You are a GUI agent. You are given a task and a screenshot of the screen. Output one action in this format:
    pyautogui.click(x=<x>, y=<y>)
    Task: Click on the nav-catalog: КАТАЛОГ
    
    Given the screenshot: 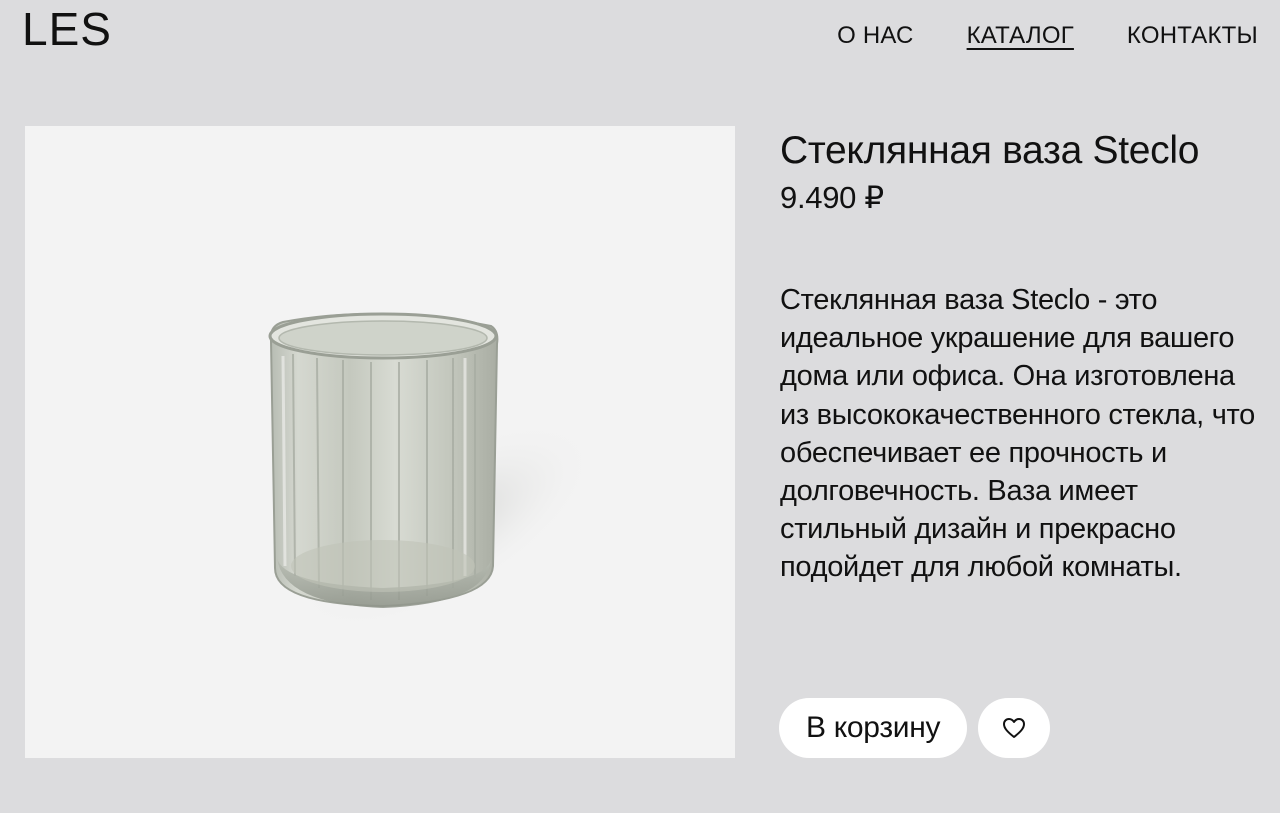 What is the action you would take?
    pyautogui.click(x=1020, y=36)
    